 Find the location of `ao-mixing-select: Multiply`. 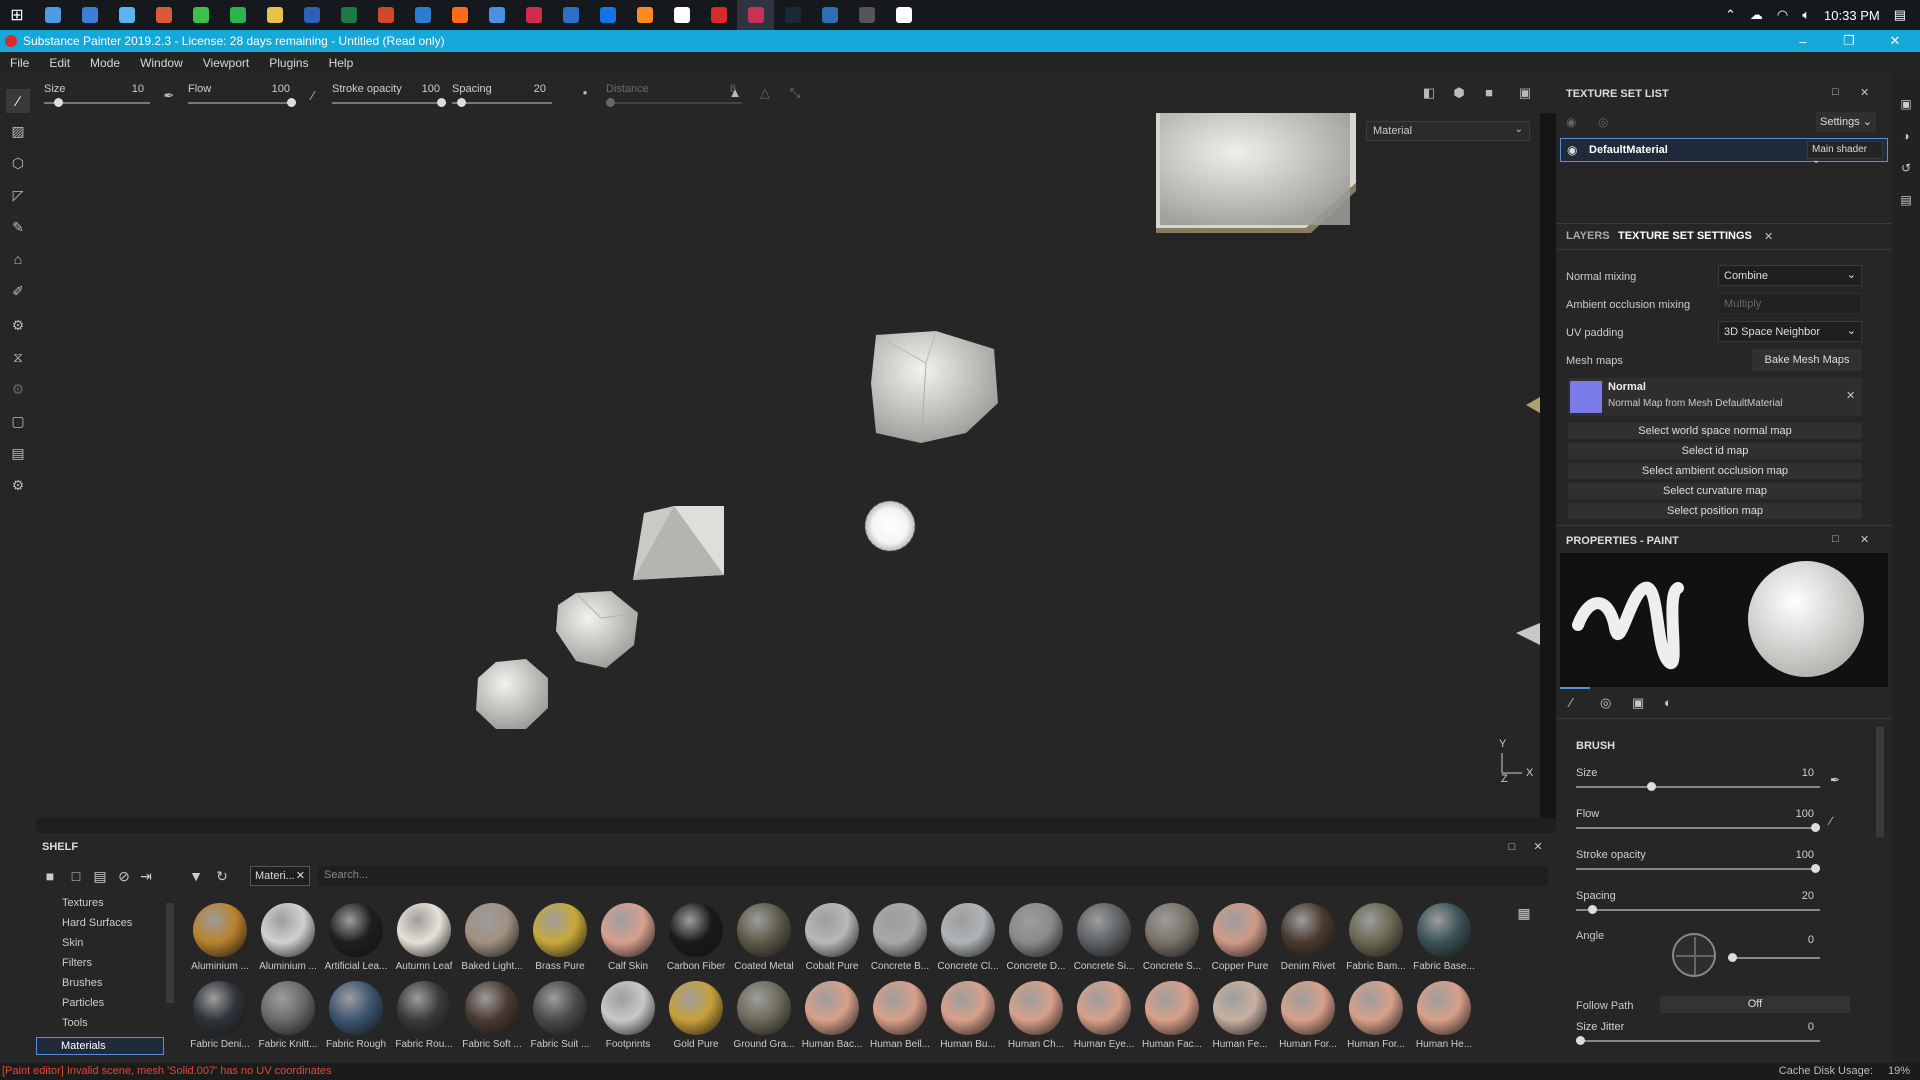

ao-mixing-select: Multiply is located at coordinates (1790, 303).